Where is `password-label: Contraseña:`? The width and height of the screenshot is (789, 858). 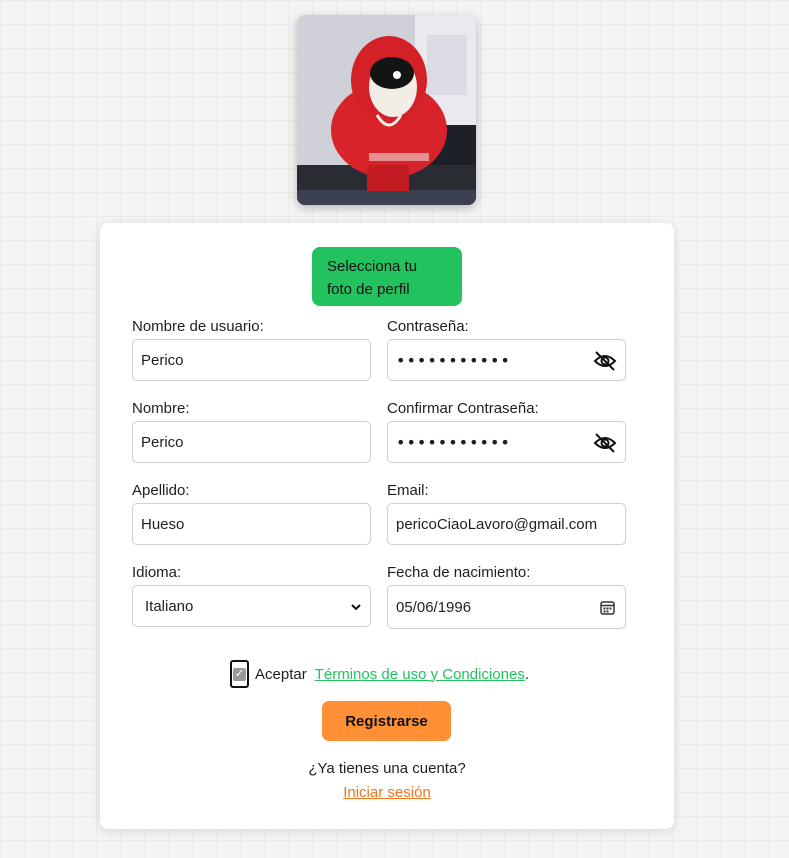 password-label: Contraseña: is located at coordinates (428, 326).